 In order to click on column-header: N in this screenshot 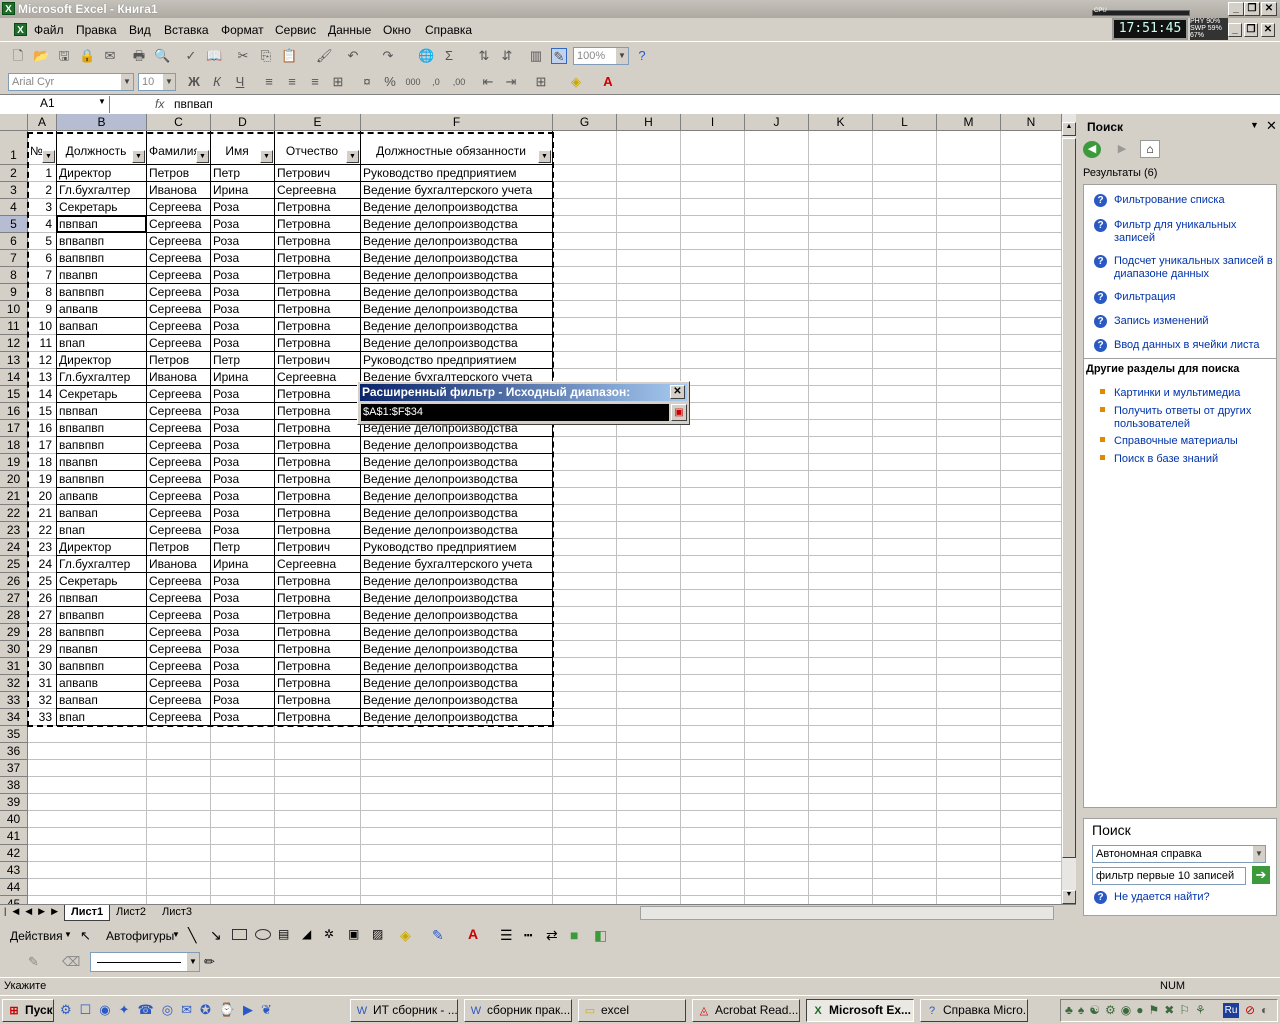, I will do `click(1031, 122)`.